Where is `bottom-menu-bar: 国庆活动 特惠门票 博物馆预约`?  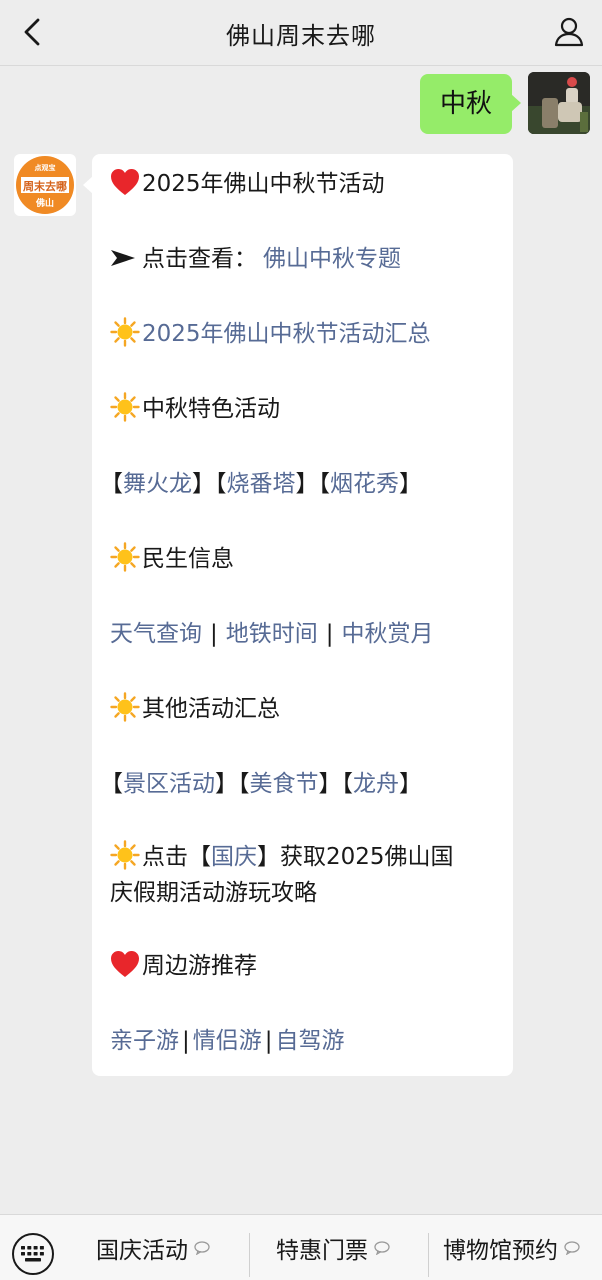 bottom-menu-bar: 国庆活动 特惠门票 博物馆预约 is located at coordinates (301, 1247).